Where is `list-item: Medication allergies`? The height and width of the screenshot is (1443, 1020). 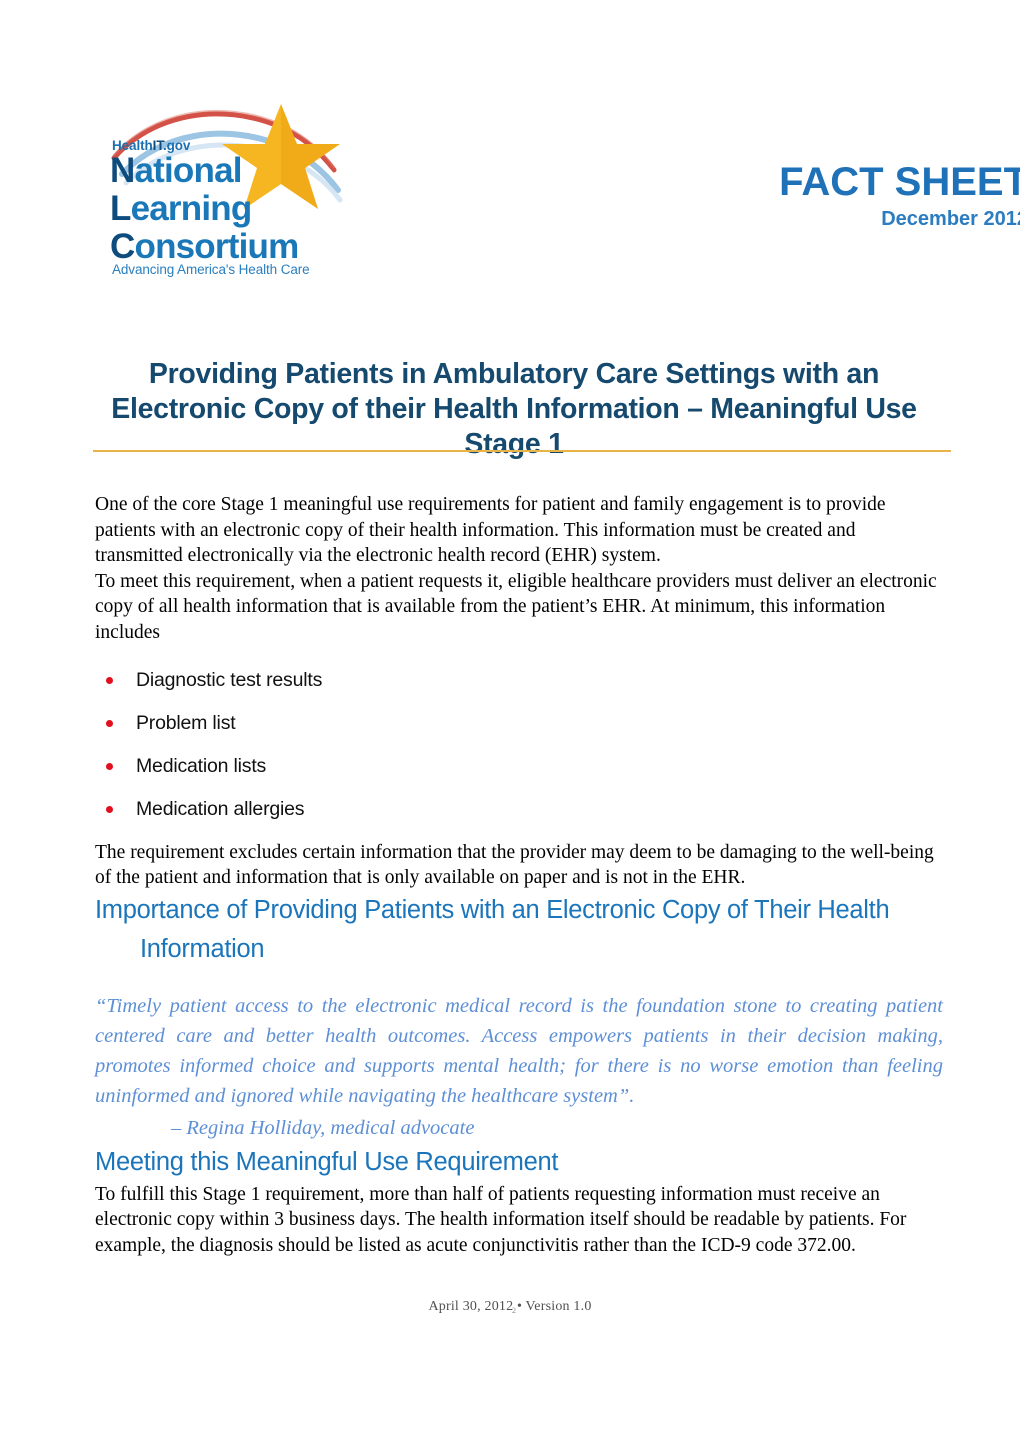 list-item: Medication allergies is located at coordinates (524, 809).